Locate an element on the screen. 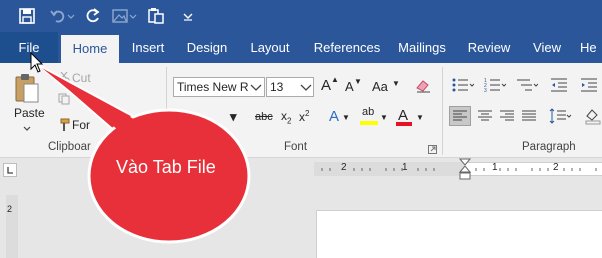  mouse-cursor-icon is located at coordinates (37, 64).